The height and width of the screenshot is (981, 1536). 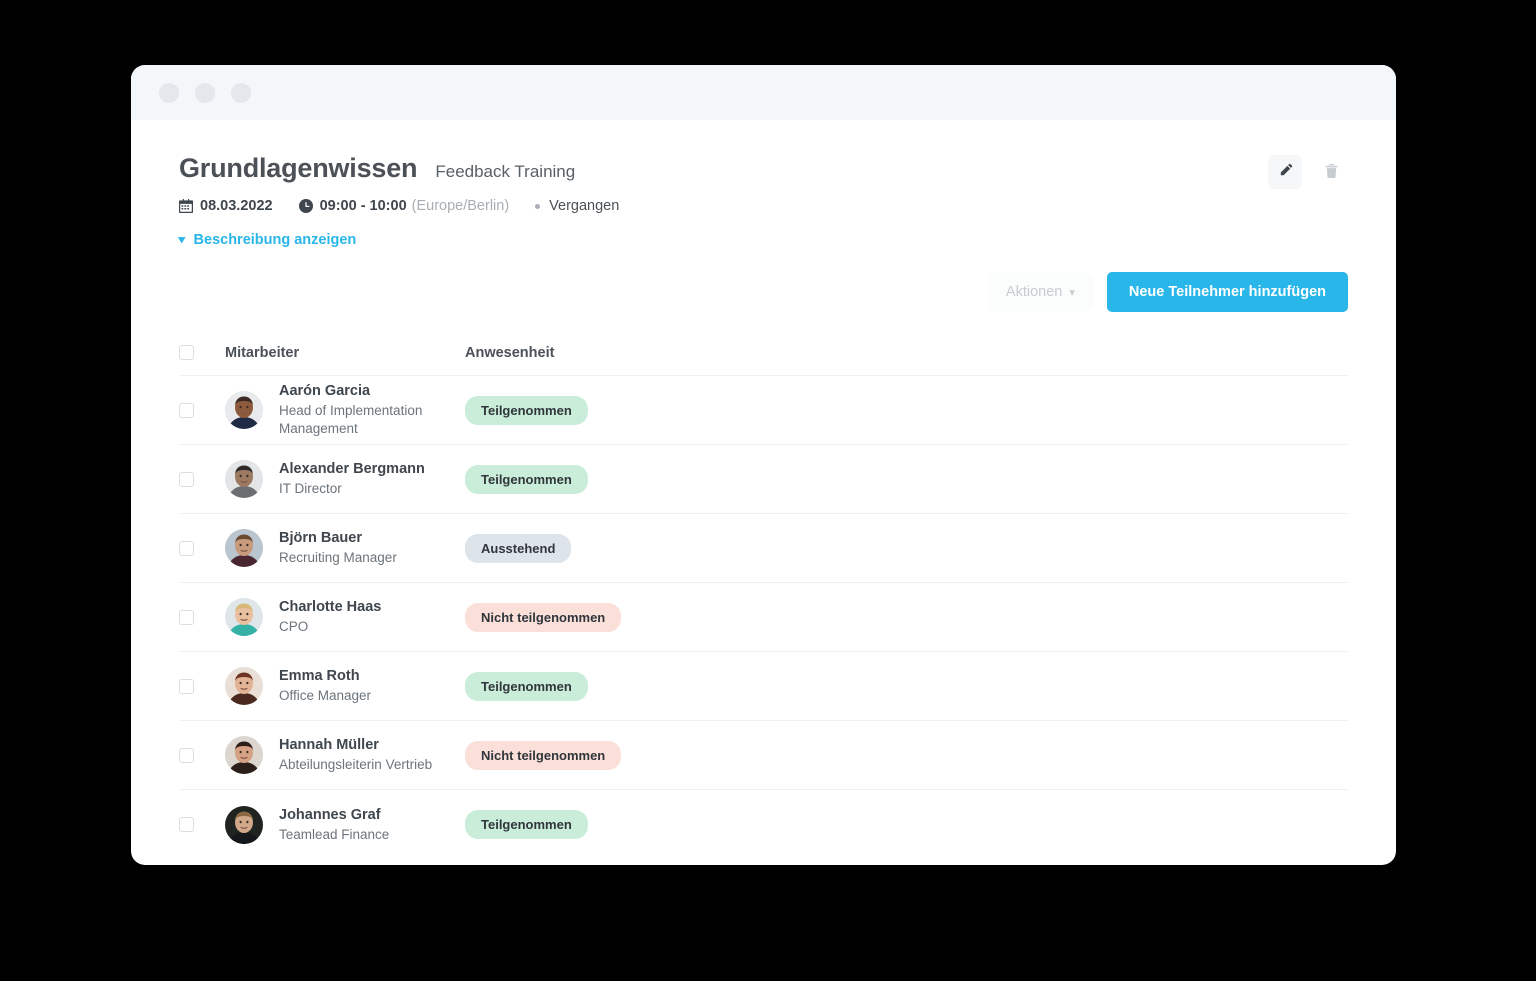 I want to click on employee-name: Johannes Graf, so click(x=330, y=814).